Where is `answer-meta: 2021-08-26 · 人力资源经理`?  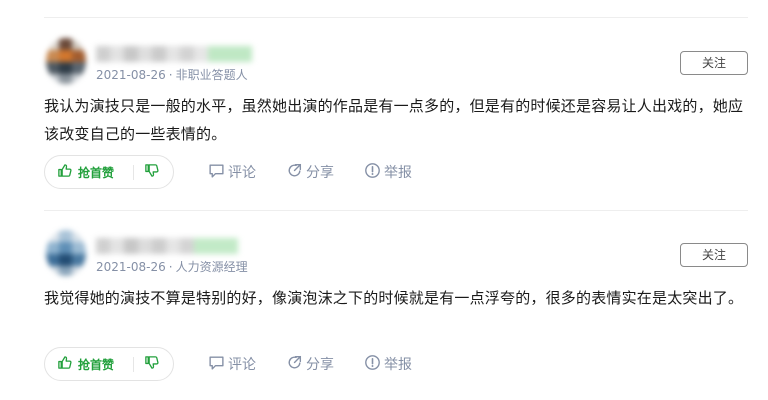
answer-meta: 2021-08-26 · 人力资源经理 is located at coordinates (172, 266).